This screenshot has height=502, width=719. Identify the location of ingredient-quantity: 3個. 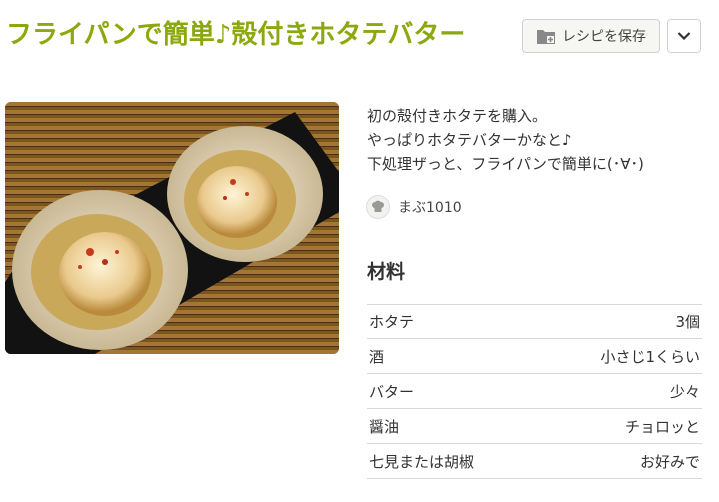
(687, 322).